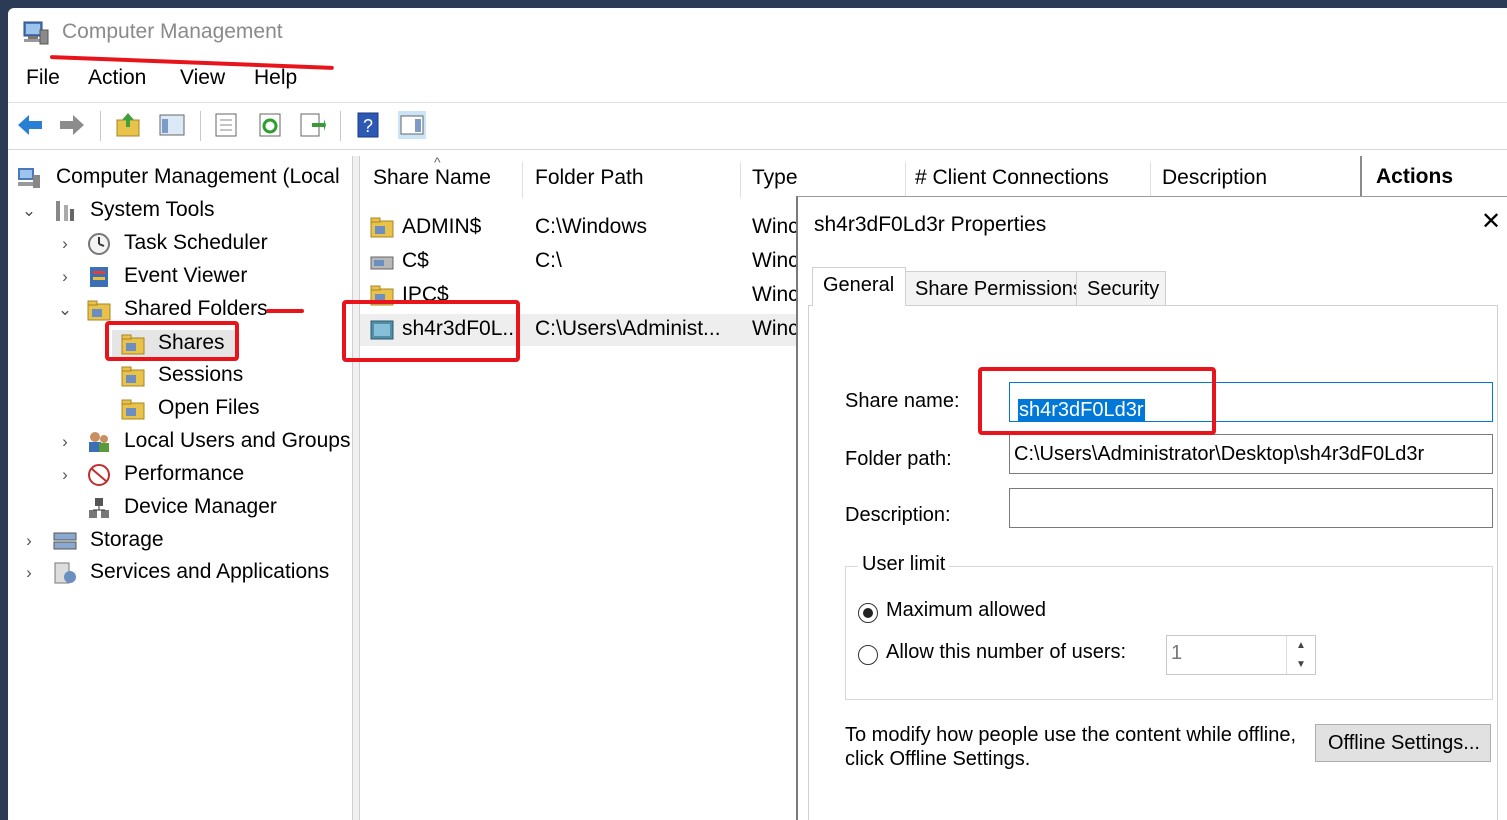 This screenshot has height=820, width=1507. Describe the element at coordinates (442, 226) in the screenshot. I see `share-name-cell: ADMIN$` at that location.